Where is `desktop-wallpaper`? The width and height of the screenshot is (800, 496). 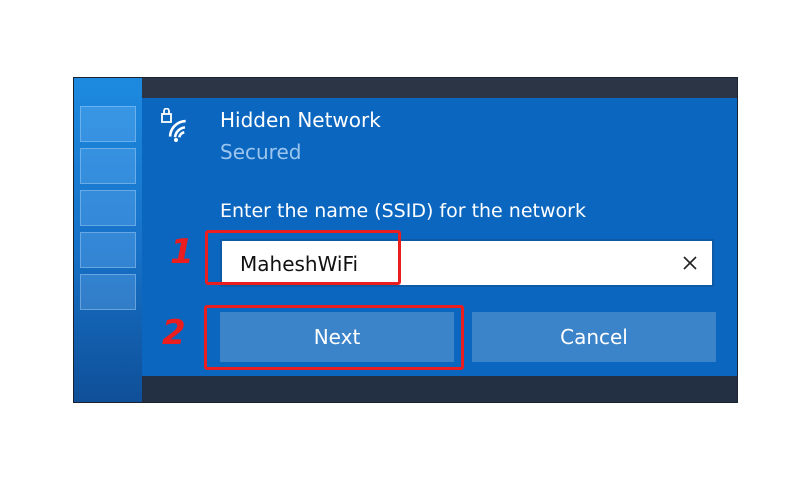 desktop-wallpaper is located at coordinates (108, 240).